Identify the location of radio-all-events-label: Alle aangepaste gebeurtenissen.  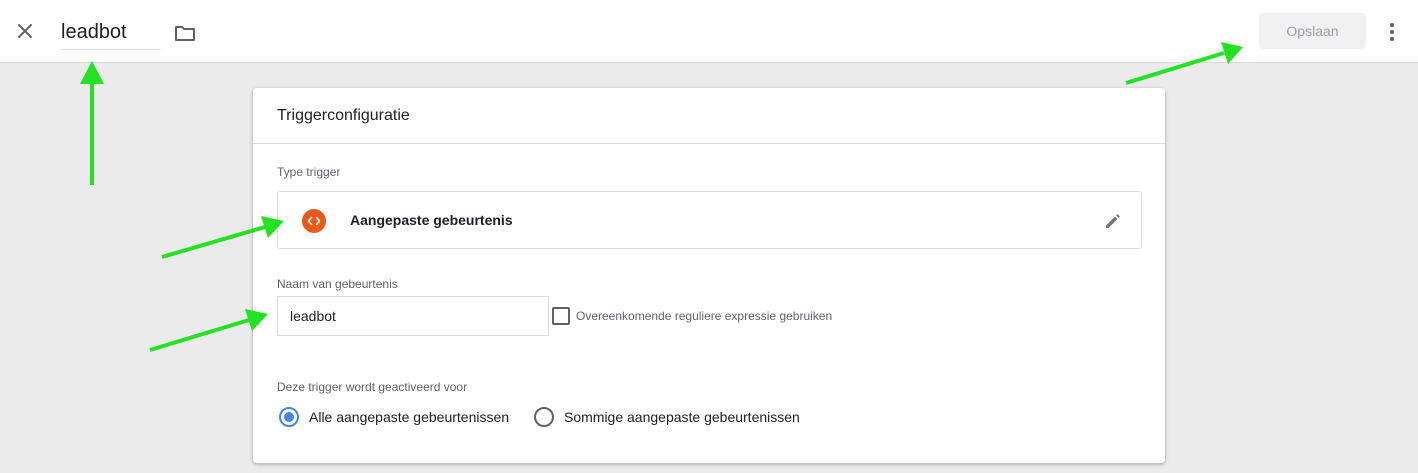
(409, 417).